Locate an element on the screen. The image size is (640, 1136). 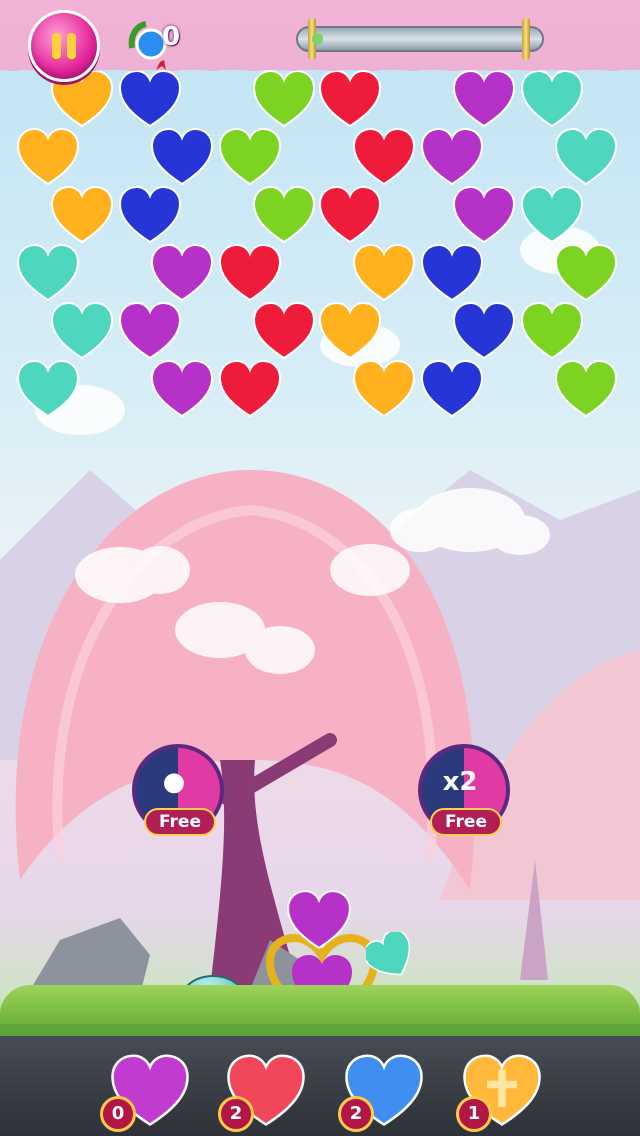
level-progress-fill is located at coordinates (317, 39).